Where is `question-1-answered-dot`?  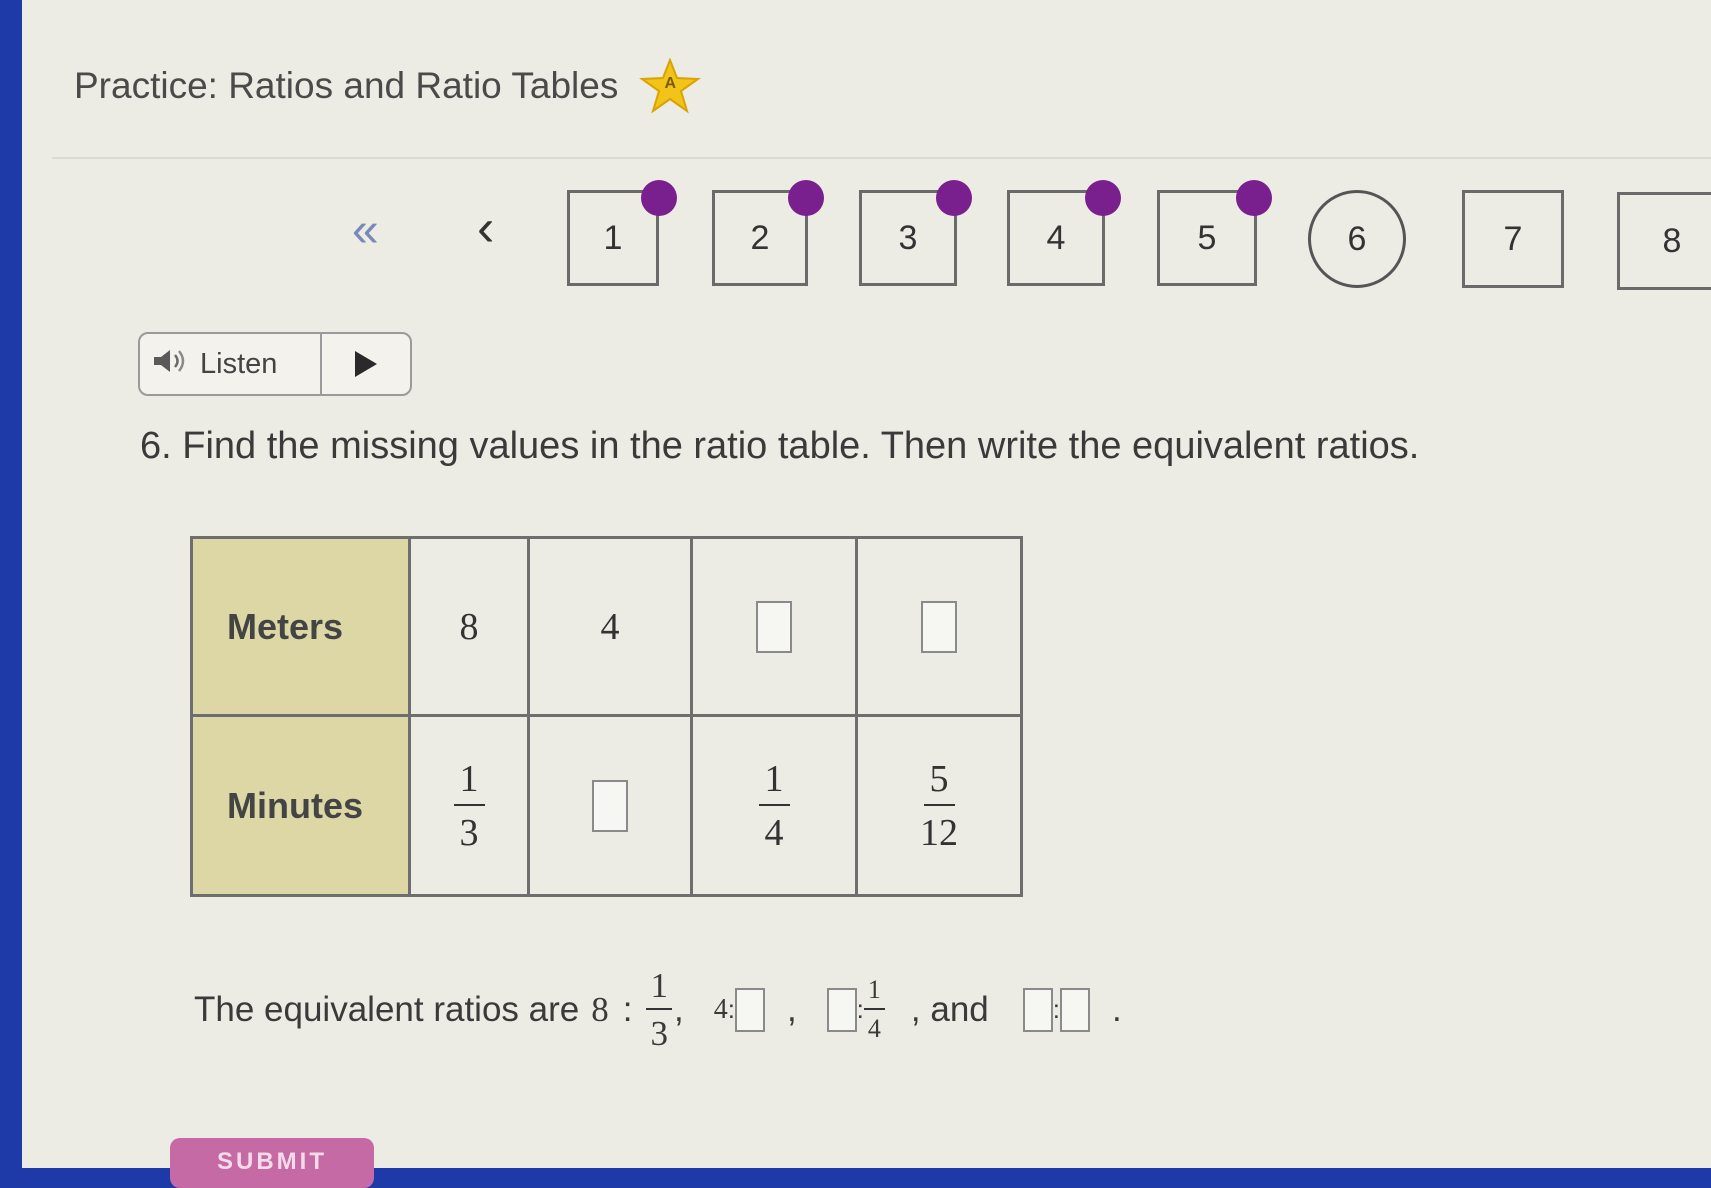
question-1-answered-dot is located at coordinates (659, 198).